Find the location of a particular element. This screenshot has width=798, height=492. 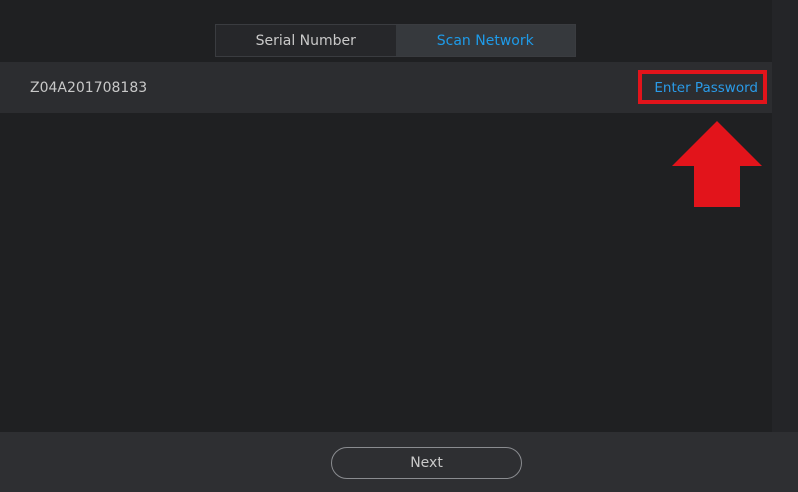

scroll-gutter is located at coordinates (785, 216).